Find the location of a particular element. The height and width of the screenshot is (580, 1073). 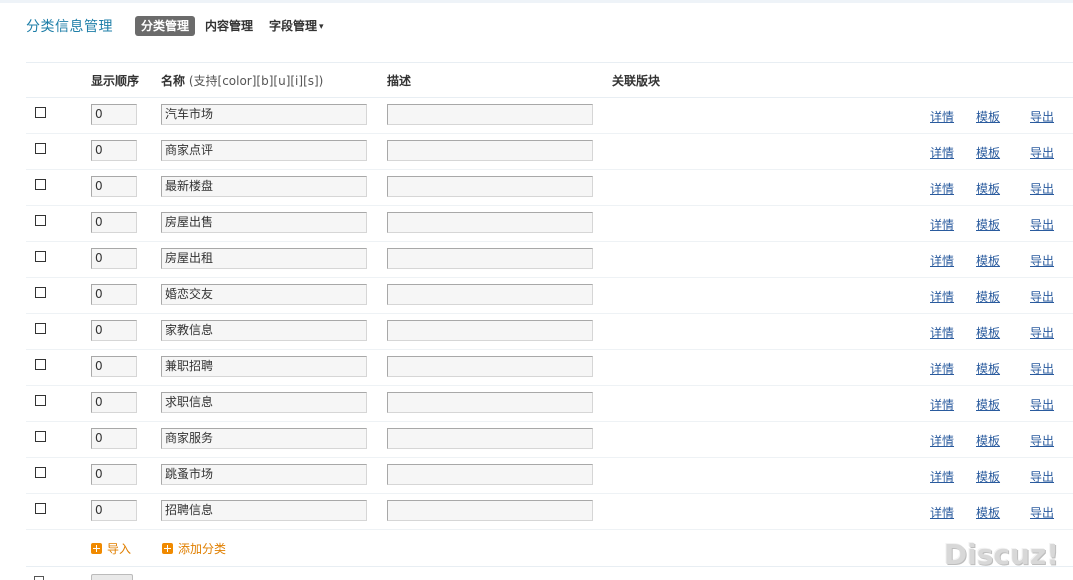

delete-all-checkbox is located at coordinates (39, 578).